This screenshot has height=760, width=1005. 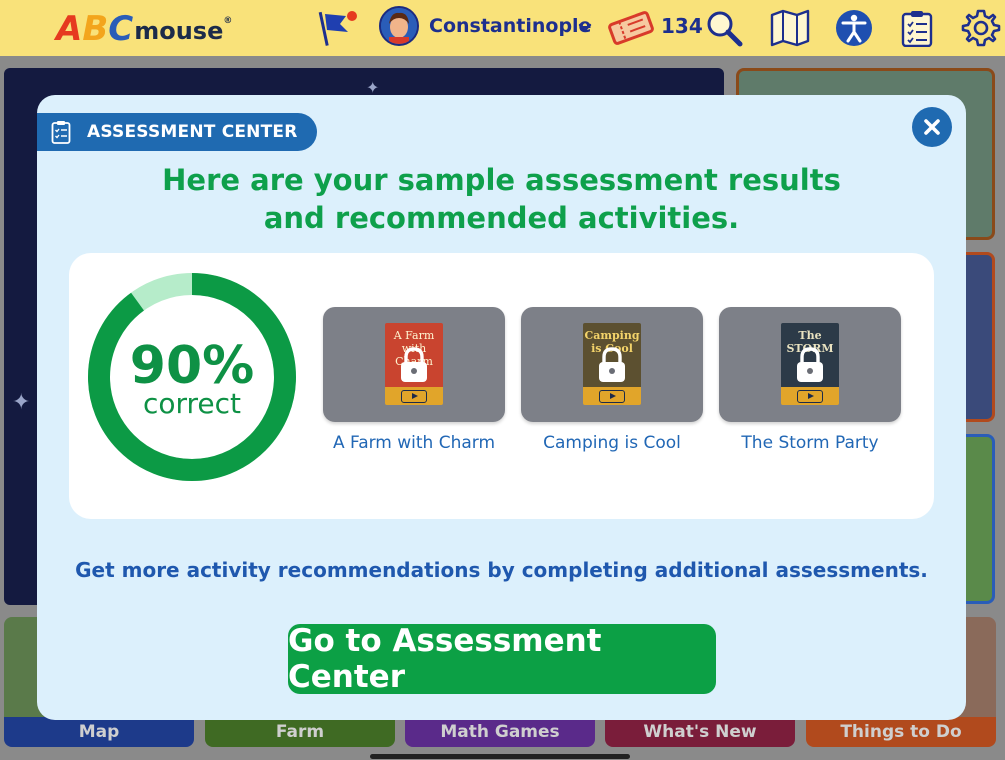 I want to click on tile-label: Things to Do, so click(x=901, y=732).